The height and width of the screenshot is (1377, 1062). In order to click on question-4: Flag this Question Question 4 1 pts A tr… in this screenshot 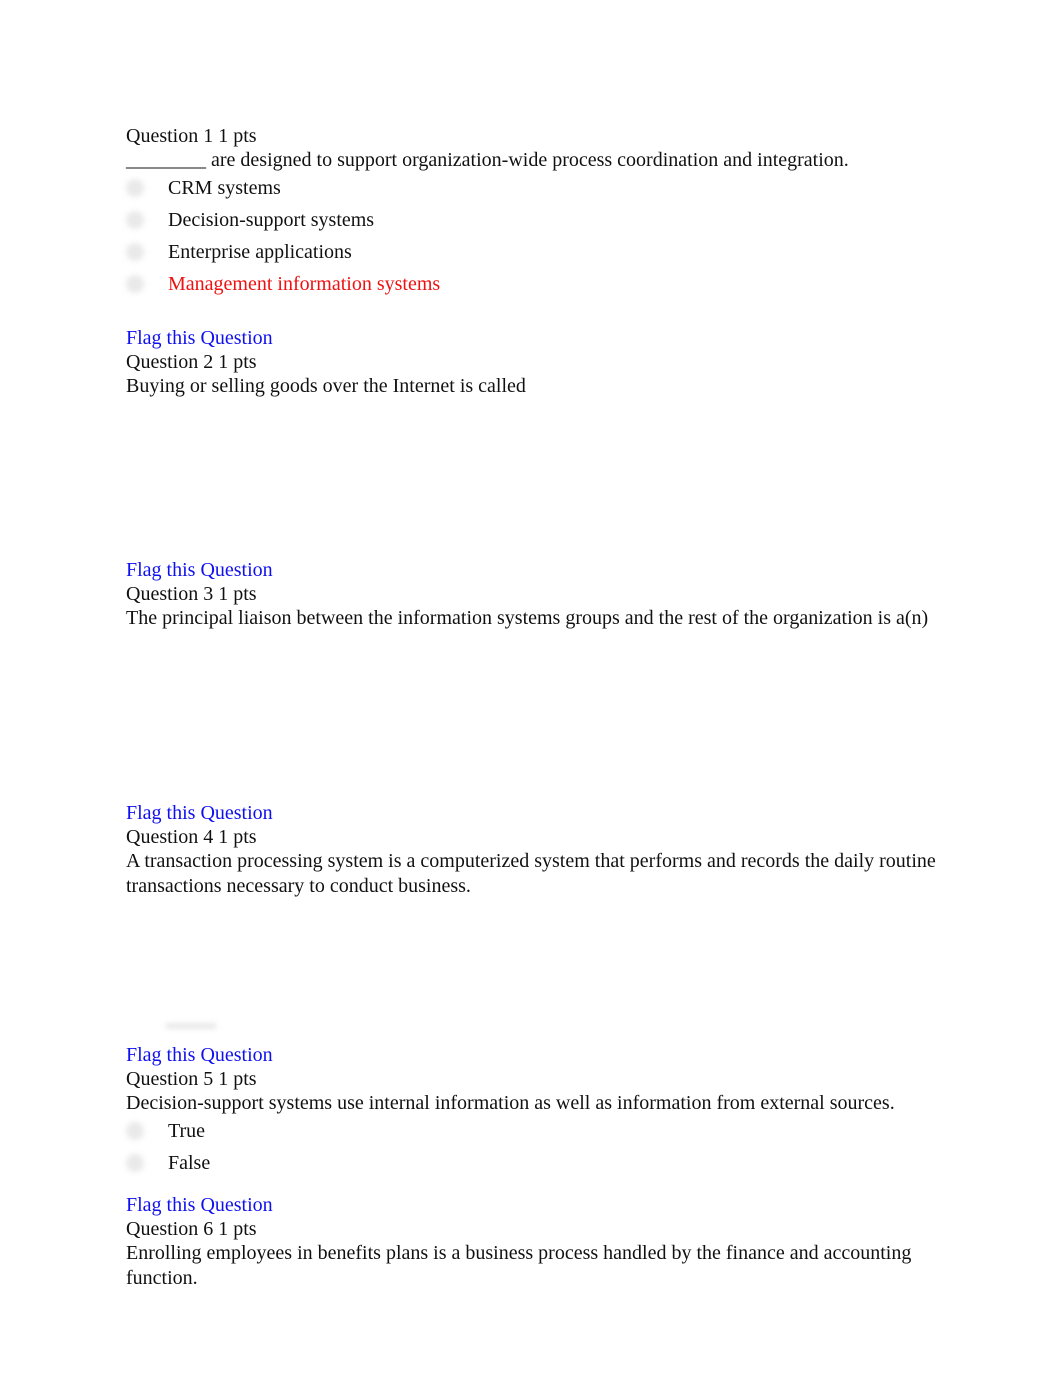, I will do `click(531, 850)`.